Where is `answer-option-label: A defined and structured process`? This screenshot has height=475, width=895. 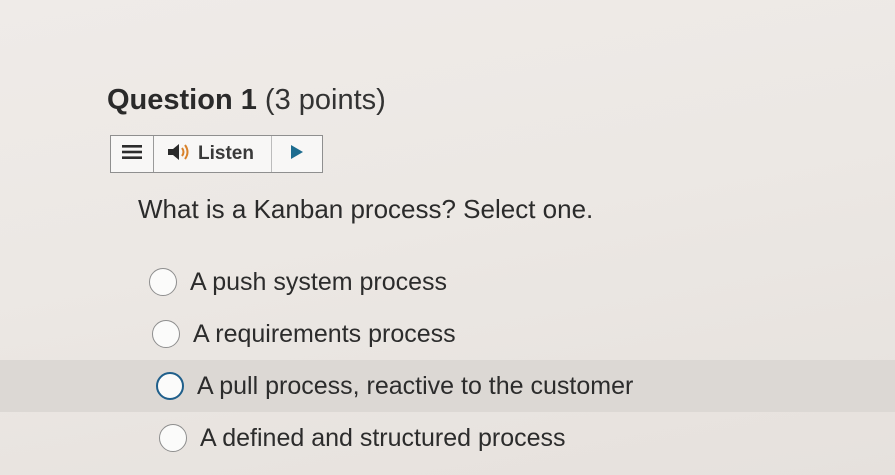 answer-option-label: A defined and structured process is located at coordinates (383, 437).